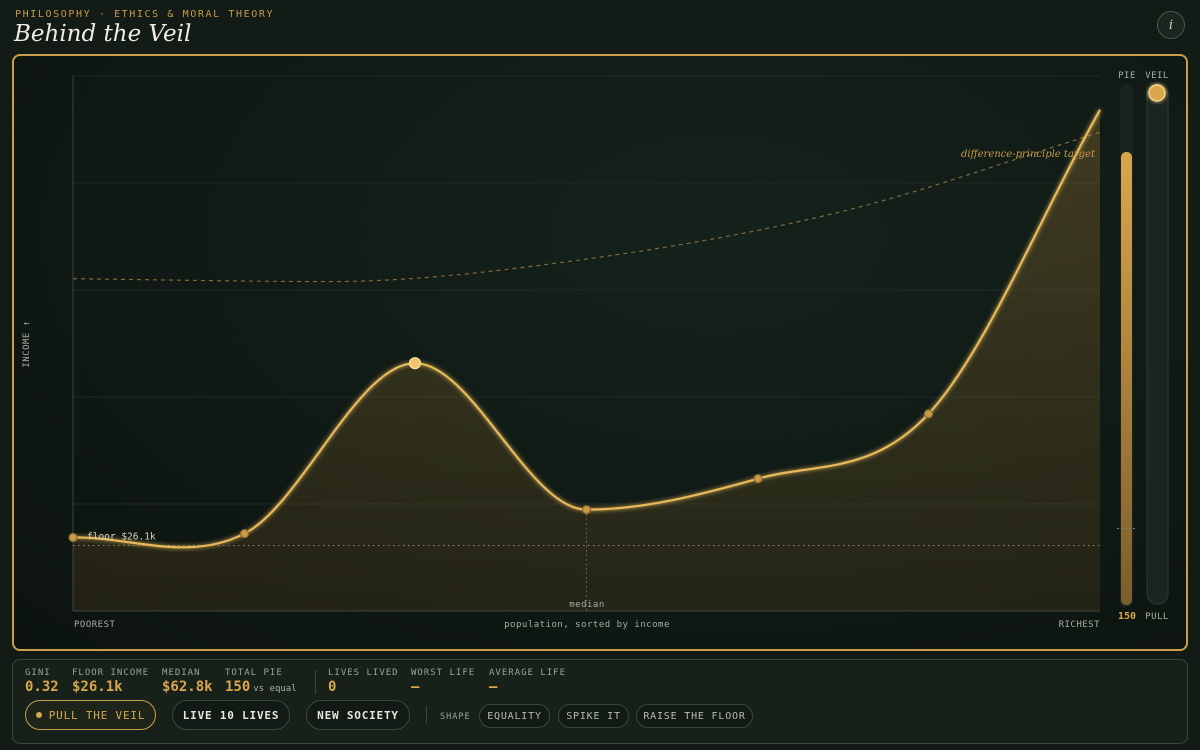  What do you see at coordinates (187, 687) in the screenshot?
I see `stat-median-value: $62.8k` at bounding box center [187, 687].